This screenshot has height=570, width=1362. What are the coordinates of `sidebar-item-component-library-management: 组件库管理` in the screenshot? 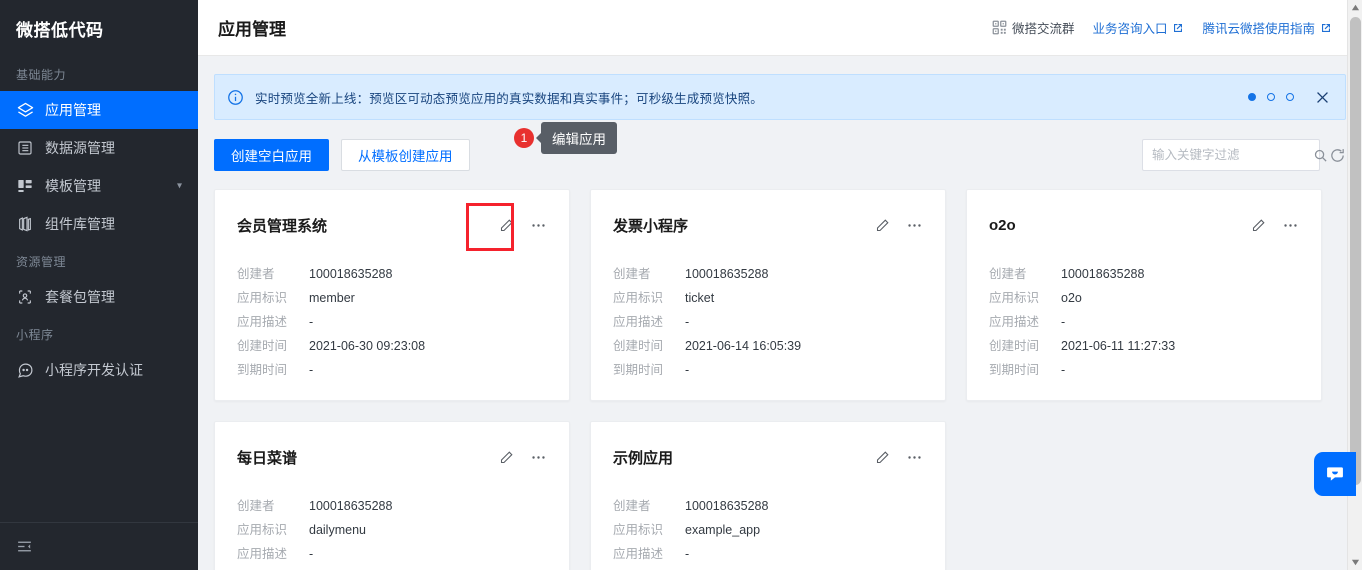 It's located at (99, 224).